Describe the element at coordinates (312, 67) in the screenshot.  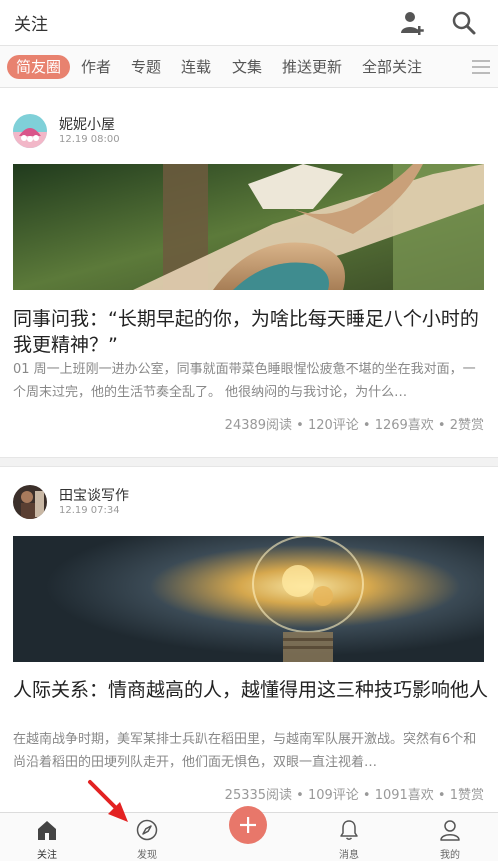
I see `tab-push-updates: 推送更新` at that location.